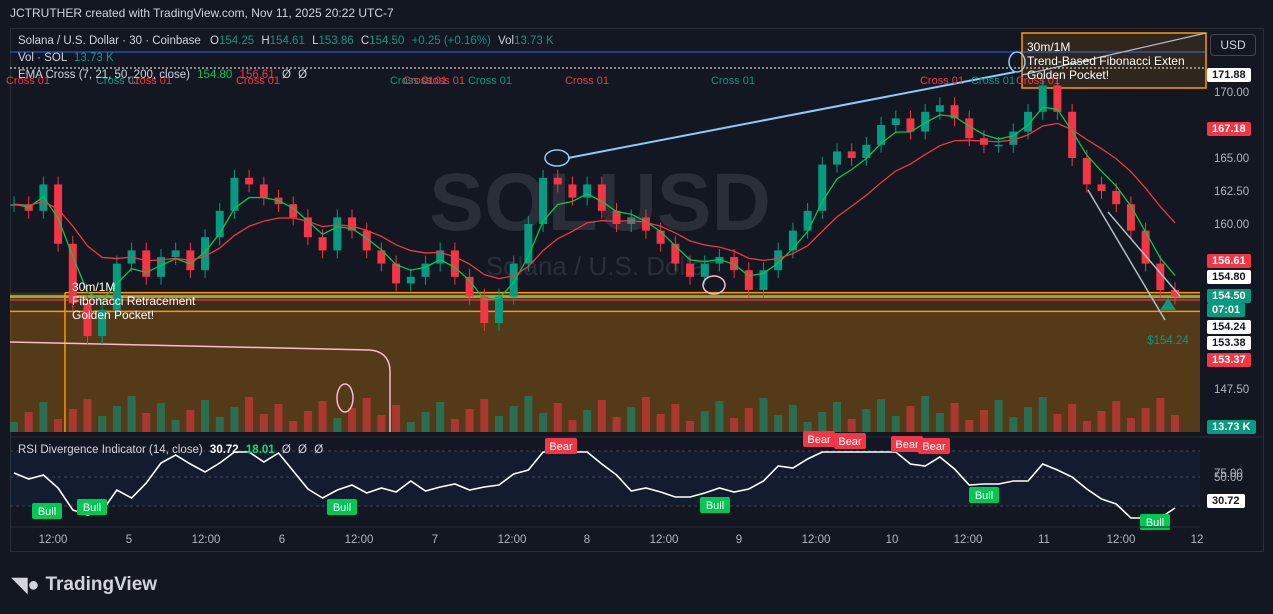  I want to click on volume-label: Vol · SOL, so click(42, 58).